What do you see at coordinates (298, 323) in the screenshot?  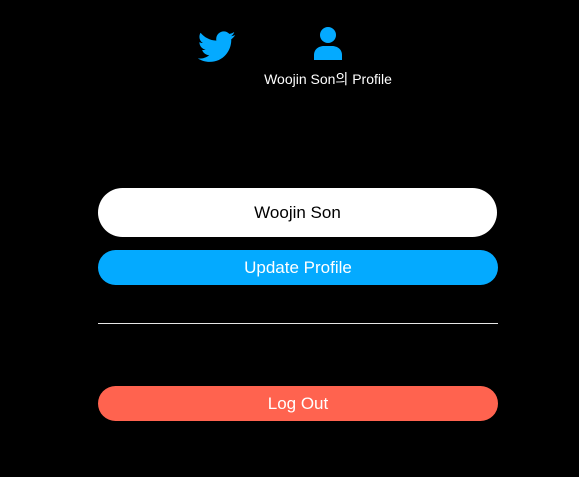 I see `divider` at bounding box center [298, 323].